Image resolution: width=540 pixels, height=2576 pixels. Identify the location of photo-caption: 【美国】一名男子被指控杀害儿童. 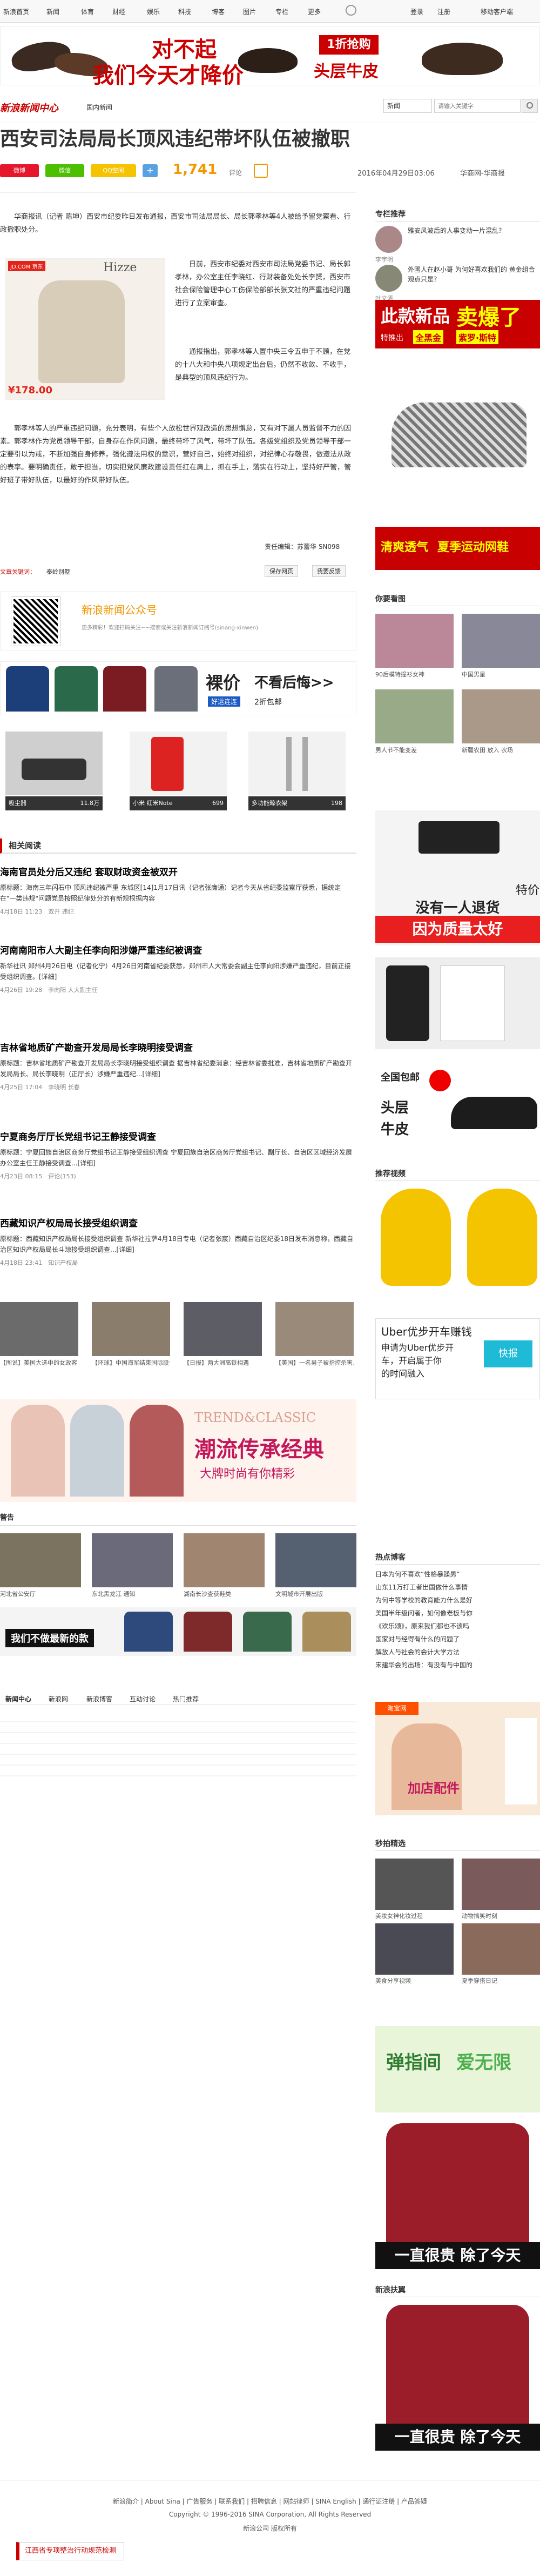
(314, 1363).